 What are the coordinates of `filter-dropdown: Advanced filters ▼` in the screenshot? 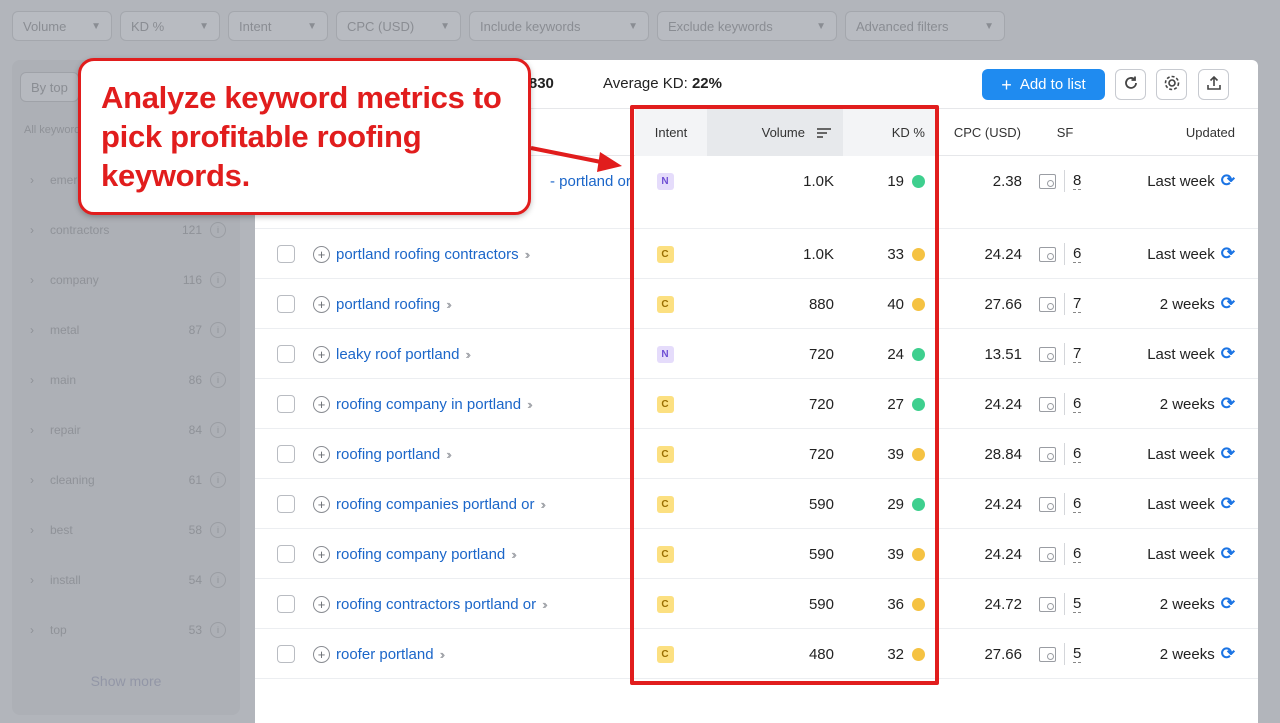 It's located at (925, 26).